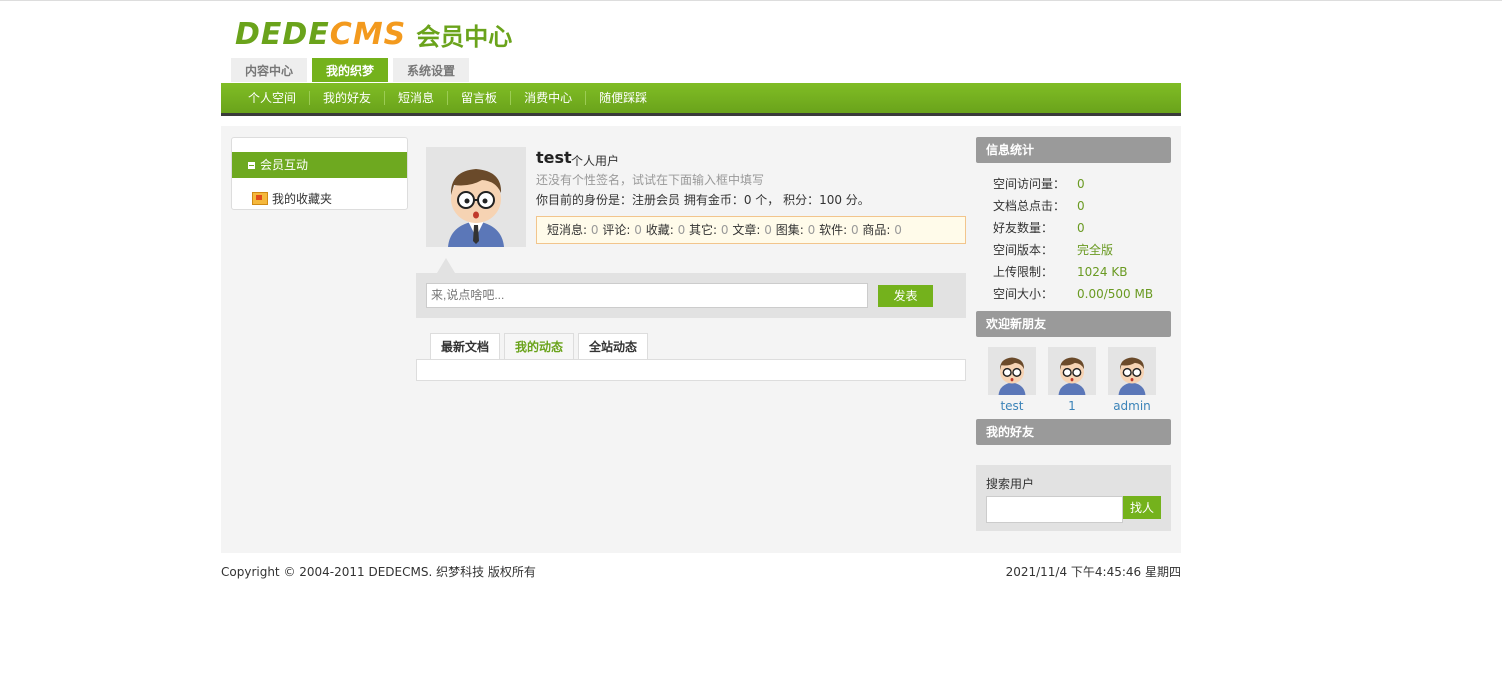 This screenshot has height=694, width=1502. I want to click on post-bar: 发表, so click(691, 295).